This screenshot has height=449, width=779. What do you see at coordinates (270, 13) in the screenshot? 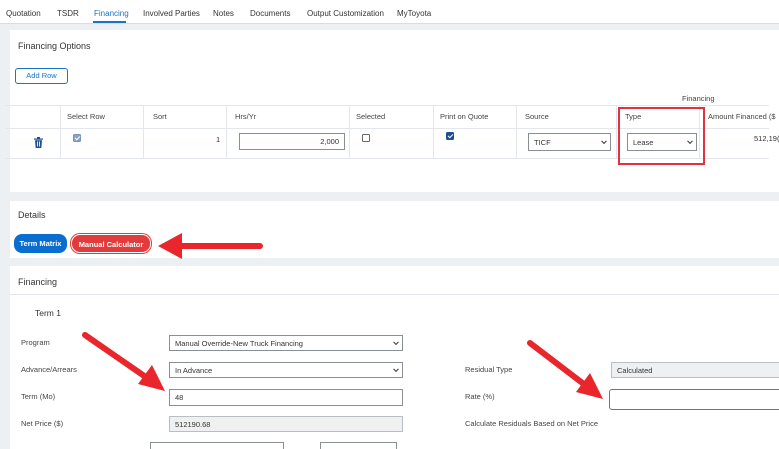
I see `tab-documents: Documents` at bounding box center [270, 13].